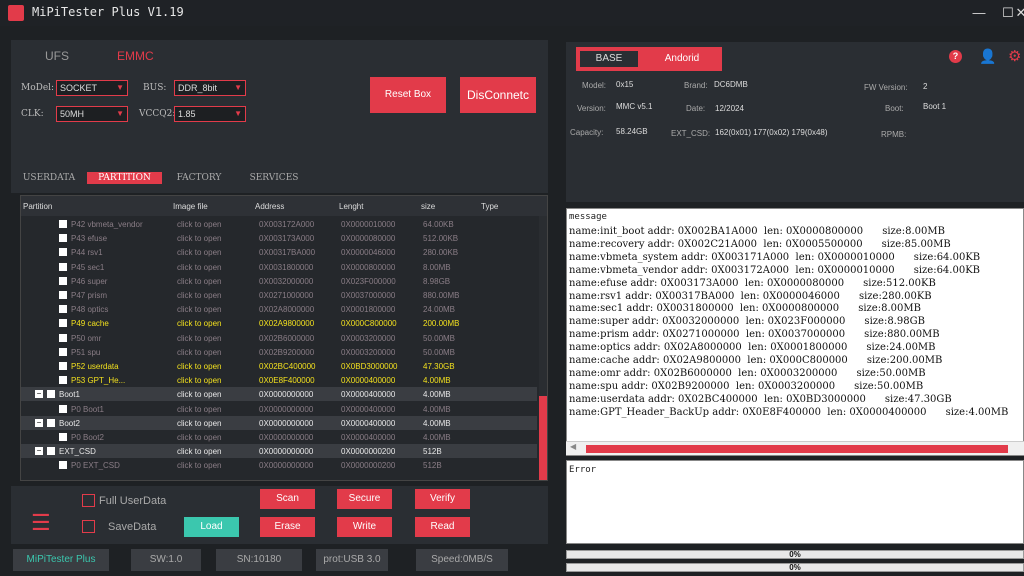  Describe the element at coordinates (609, 59) in the screenshot. I see `tab-base: BASE` at that location.